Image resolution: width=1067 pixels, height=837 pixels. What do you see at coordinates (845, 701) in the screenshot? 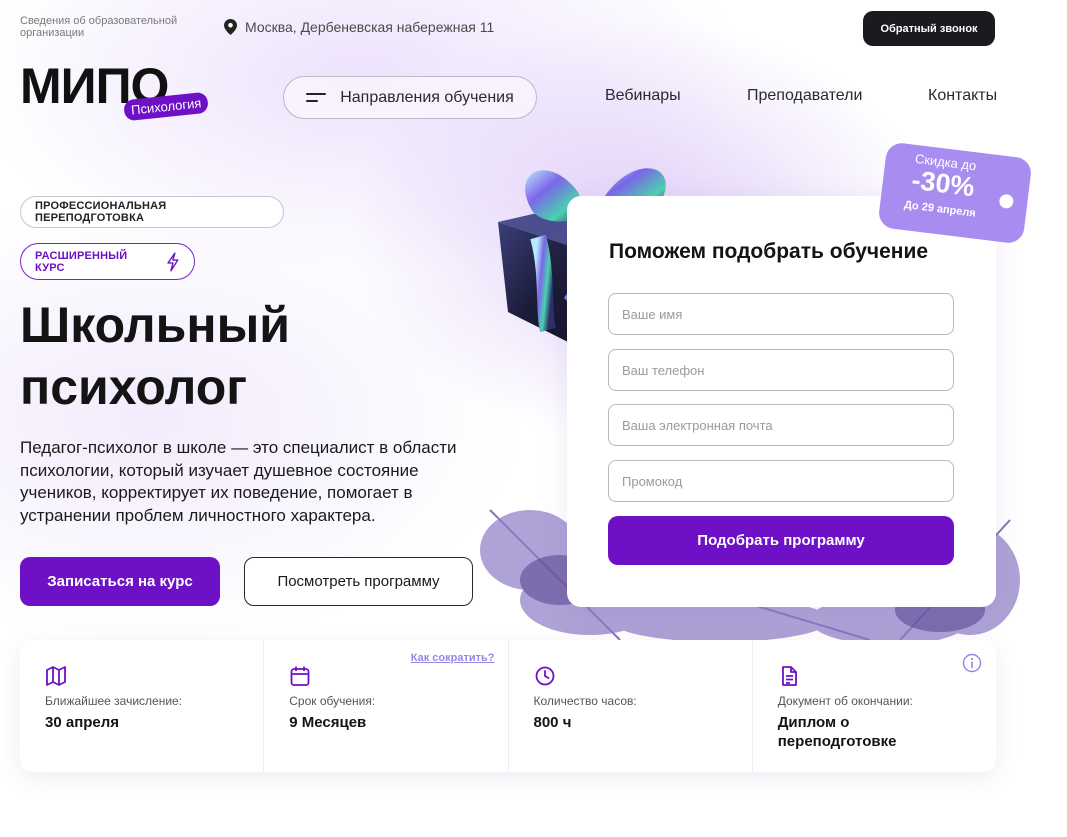
I see `document-label: Документ об окончании:` at bounding box center [845, 701].